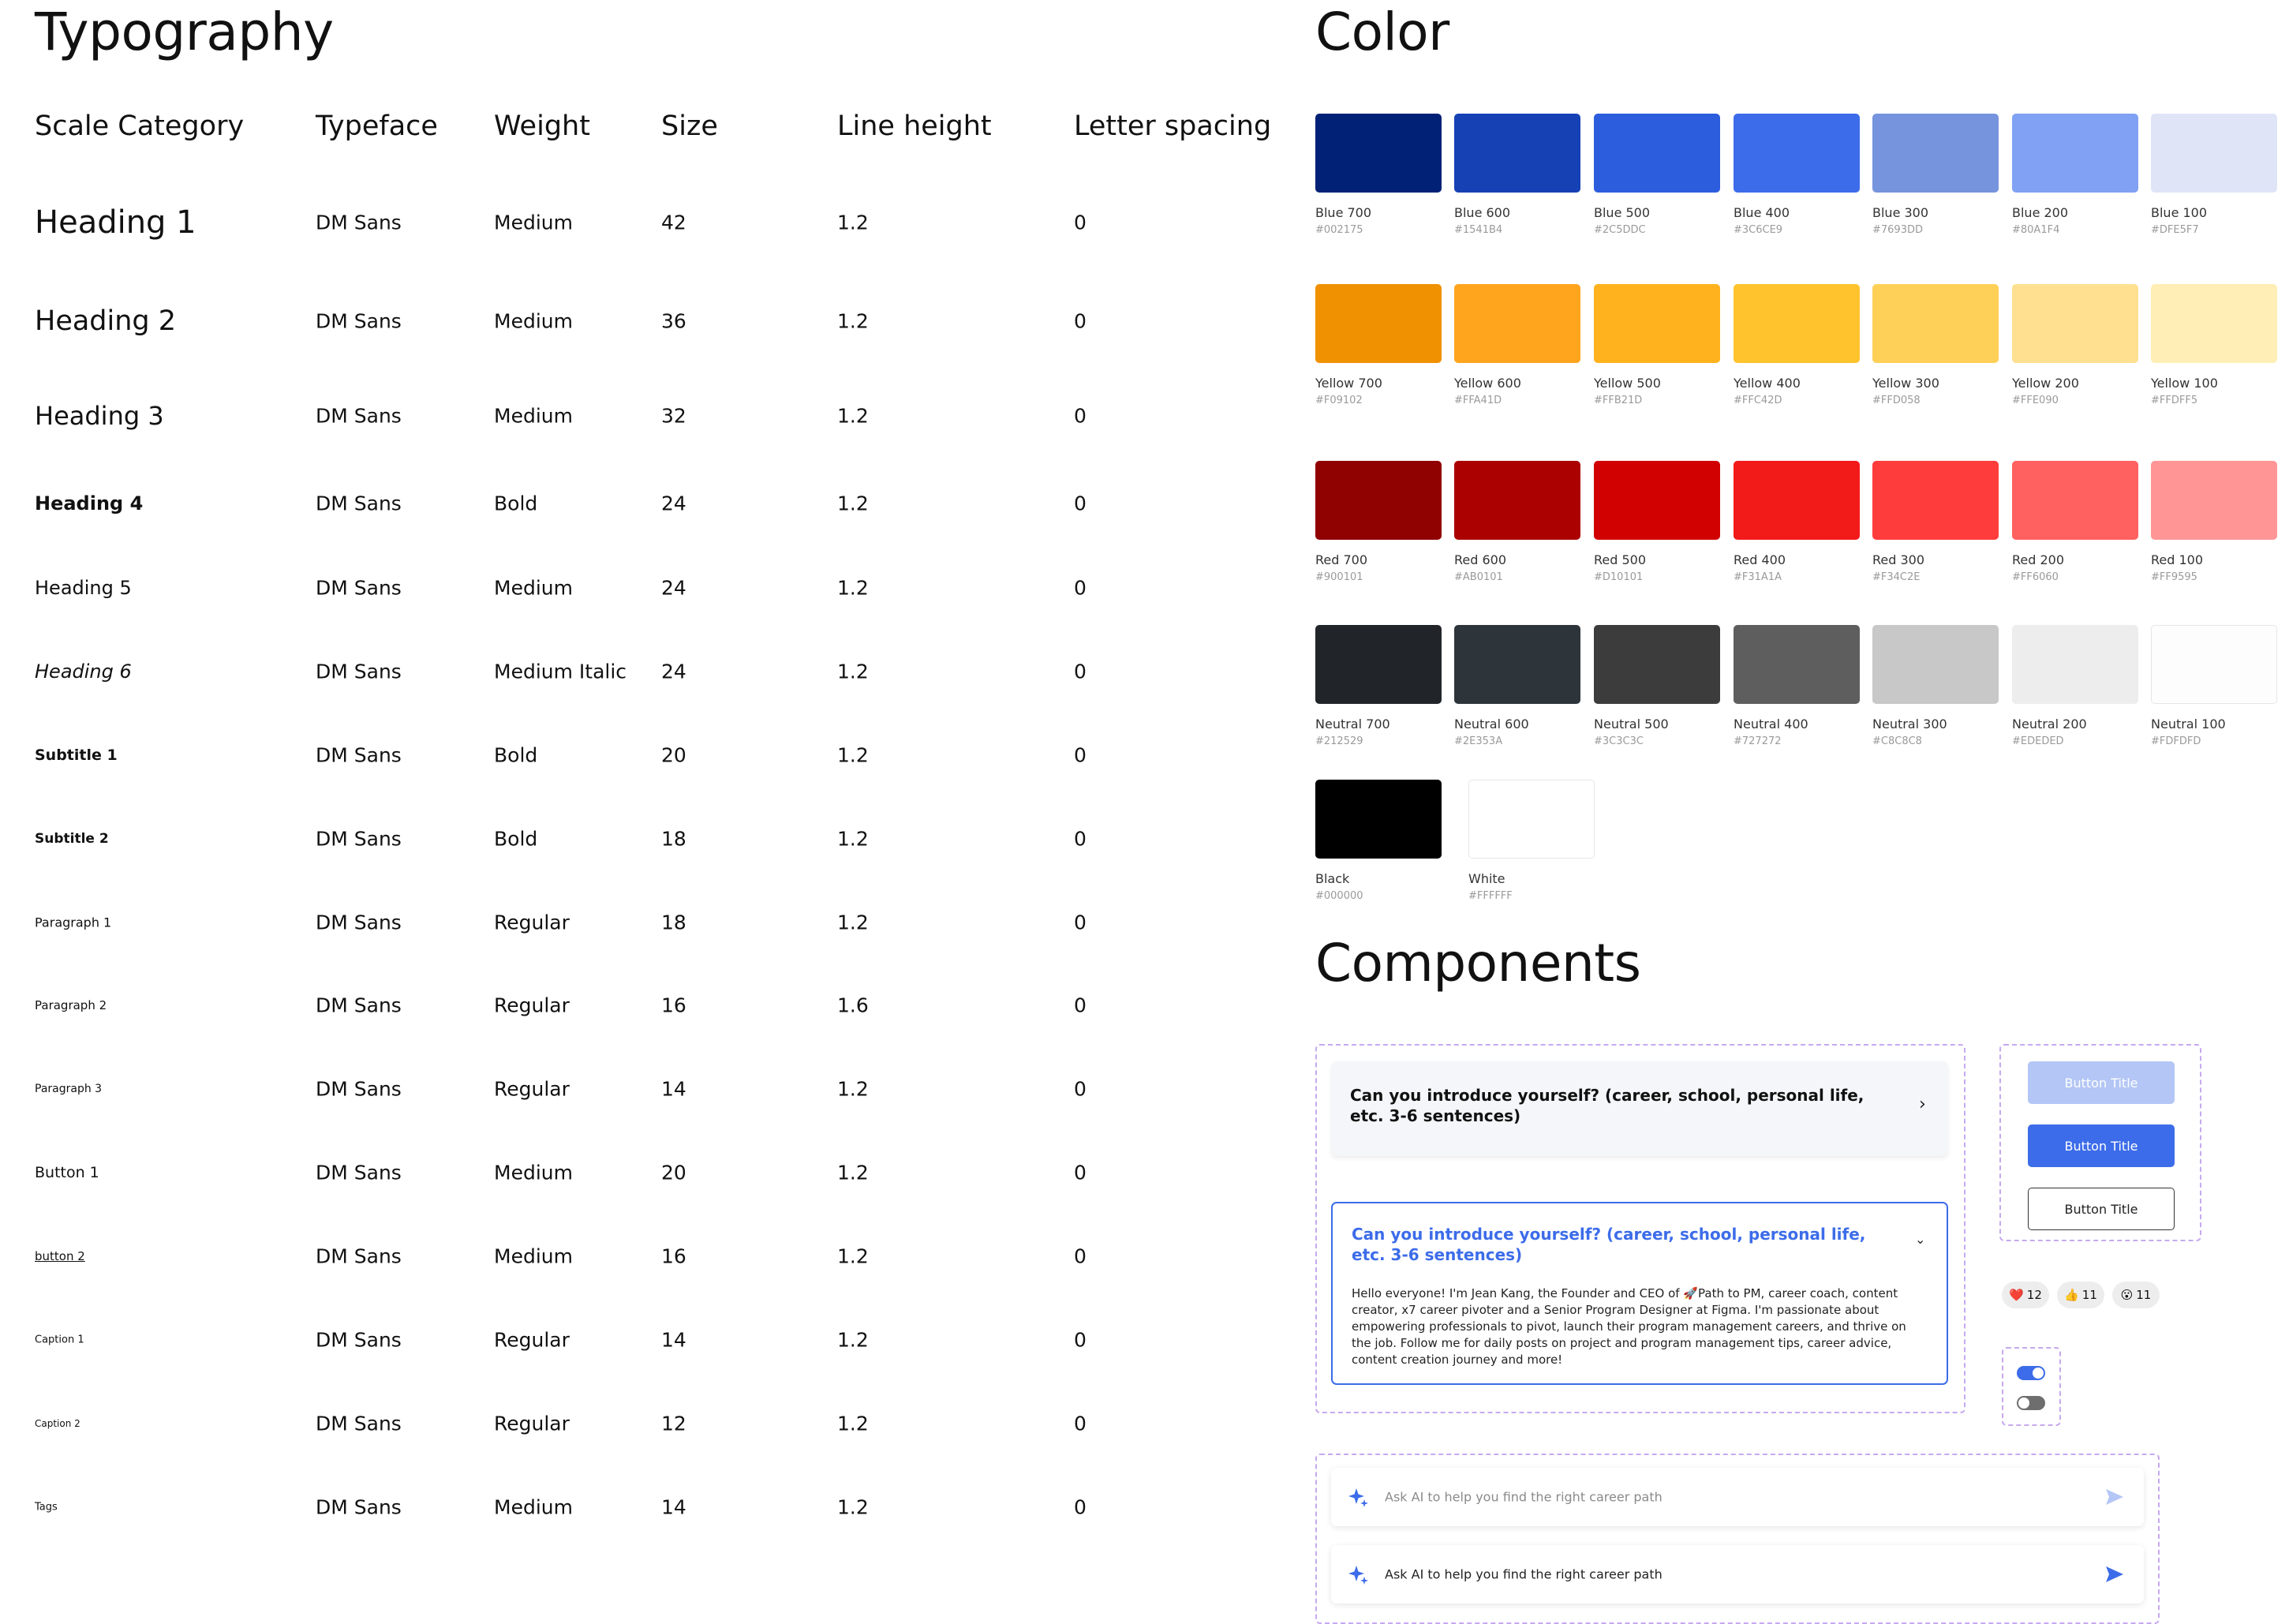  What do you see at coordinates (1897, 230) in the screenshot?
I see `swatch-hex: #7693DD` at bounding box center [1897, 230].